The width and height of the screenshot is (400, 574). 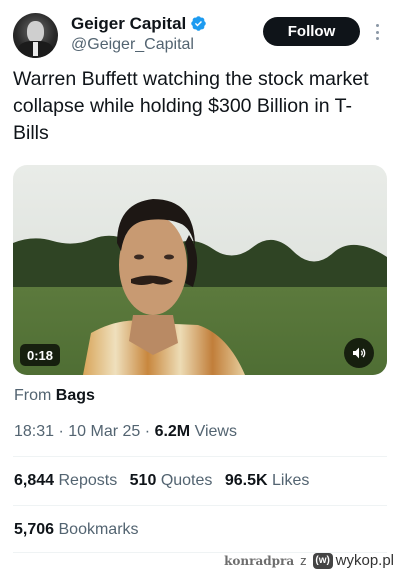 What do you see at coordinates (246, 480) in the screenshot?
I see `likes-count: 96.5K` at bounding box center [246, 480].